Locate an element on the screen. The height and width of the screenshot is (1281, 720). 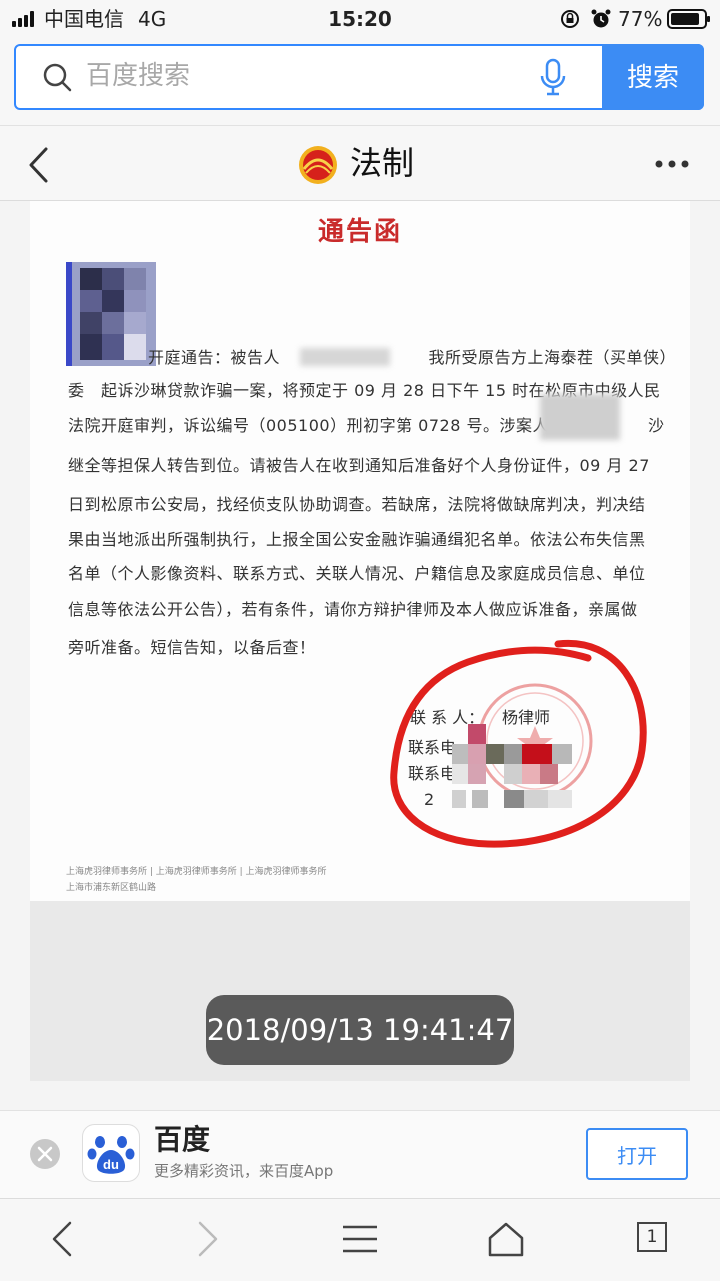
browser-forward-icon is located at coordinates (206, 1239).